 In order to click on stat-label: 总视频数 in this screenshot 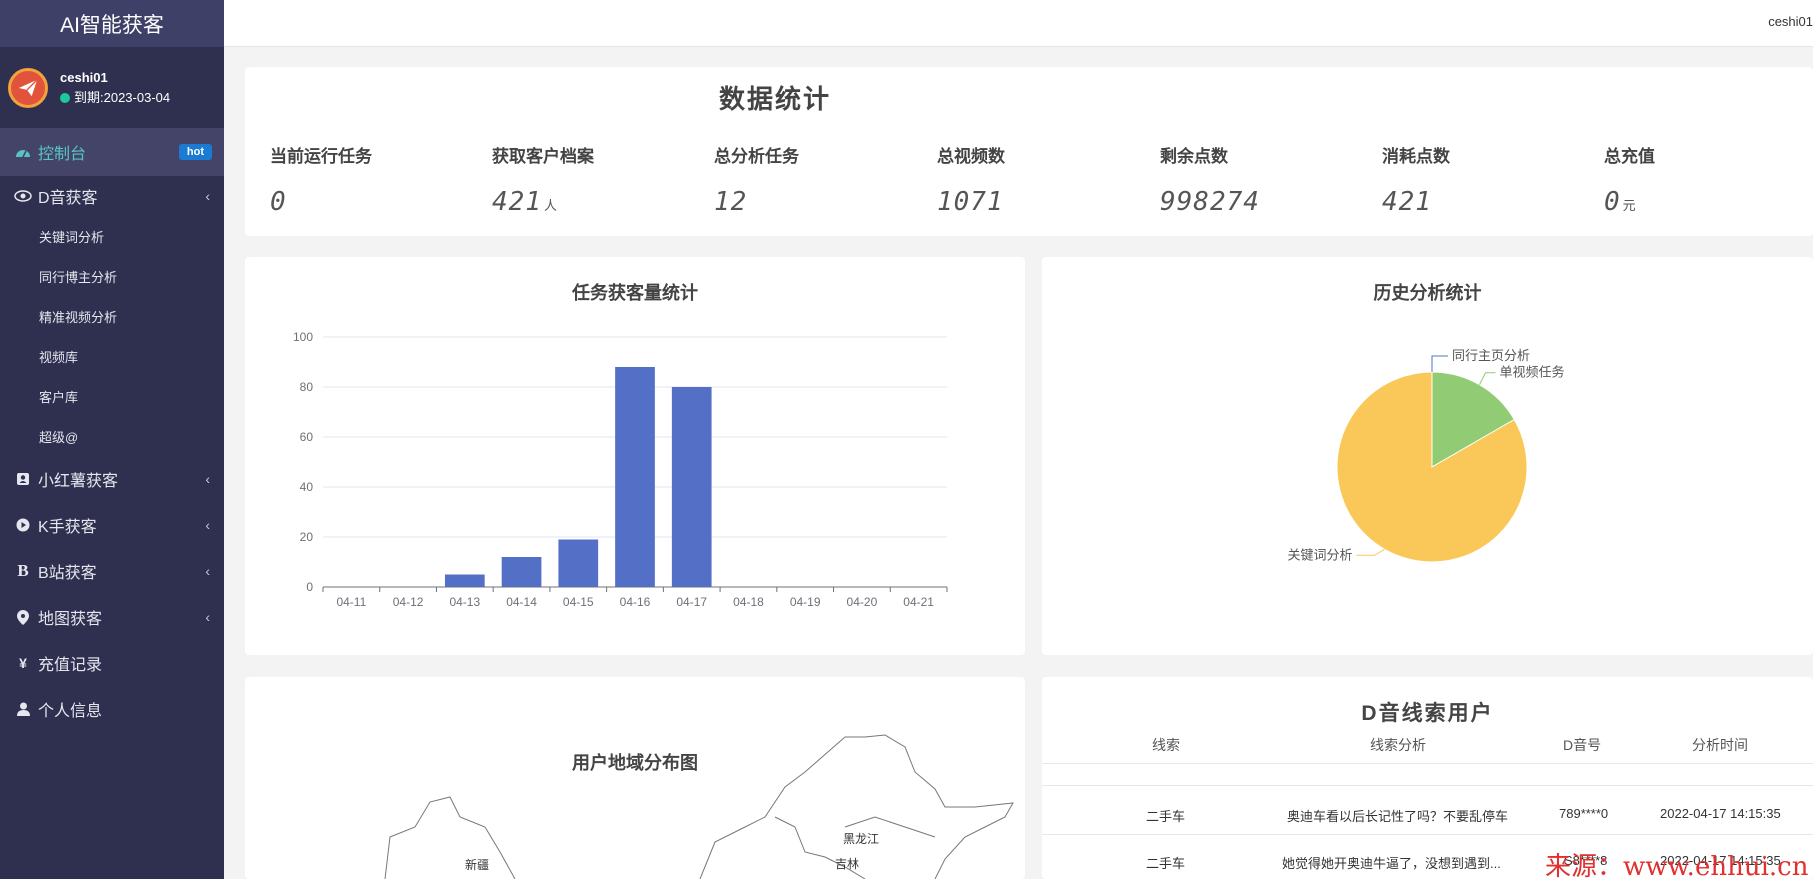, I will do `click(971, 156)`.